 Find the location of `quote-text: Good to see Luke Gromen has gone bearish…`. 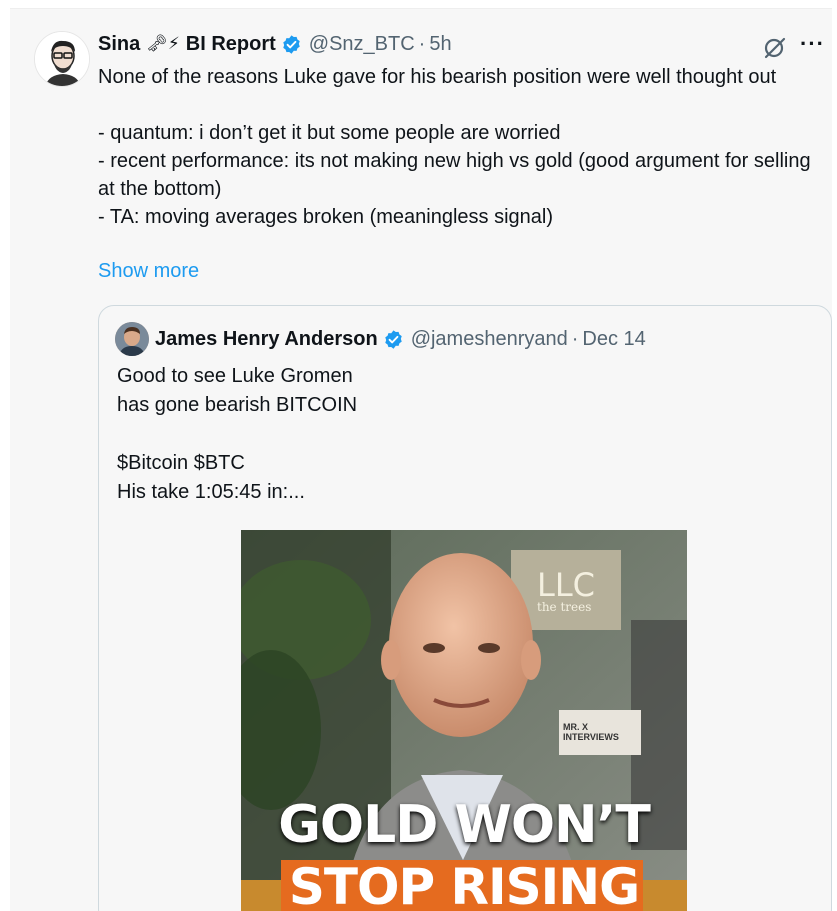

quote-text: Good to see Luke Gromen has gone bearish… is located at coordinates (237, 434).